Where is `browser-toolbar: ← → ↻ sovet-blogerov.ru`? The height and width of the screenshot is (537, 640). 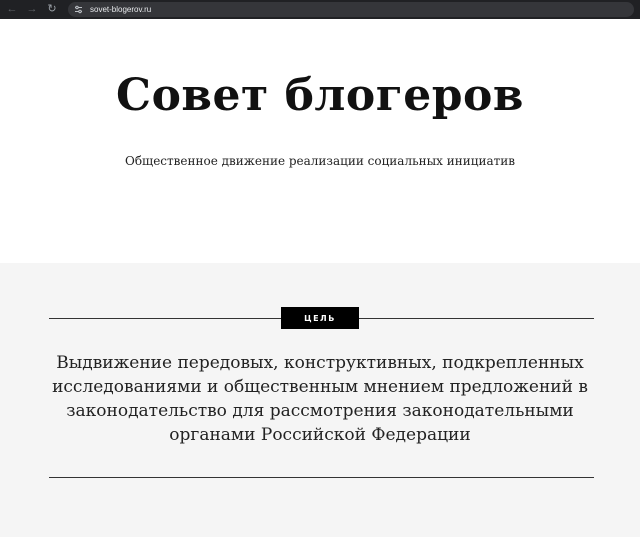
browser-toolbar: ← → ↻ sovet-blogerov.ru is located at coordinates (320, 9).